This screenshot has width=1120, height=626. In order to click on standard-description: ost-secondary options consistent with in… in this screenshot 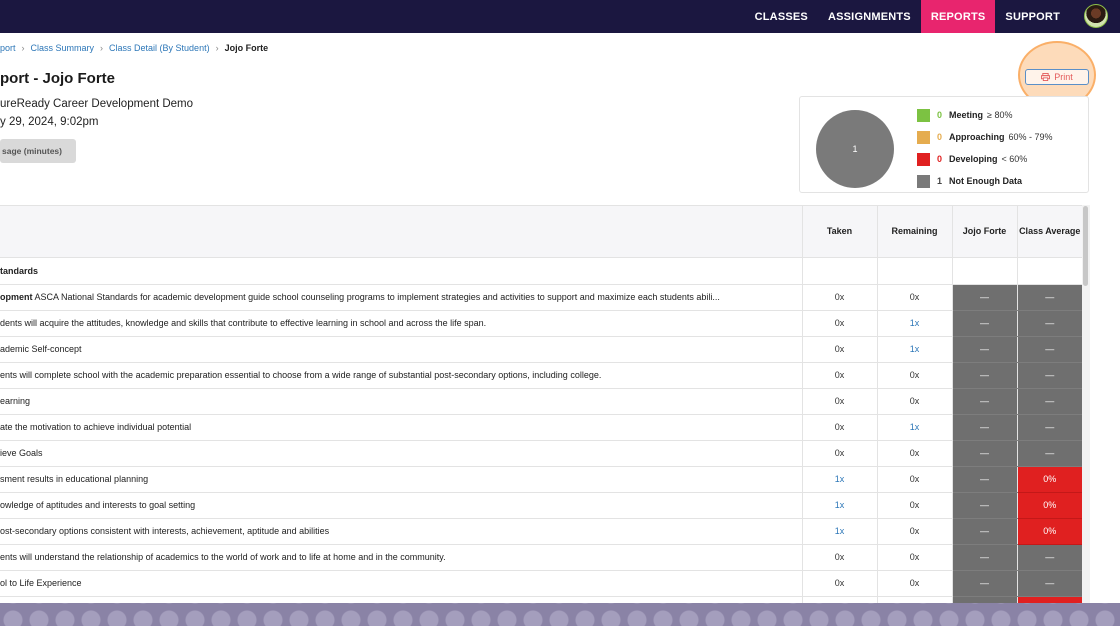, I will do `click(401, 531)`.